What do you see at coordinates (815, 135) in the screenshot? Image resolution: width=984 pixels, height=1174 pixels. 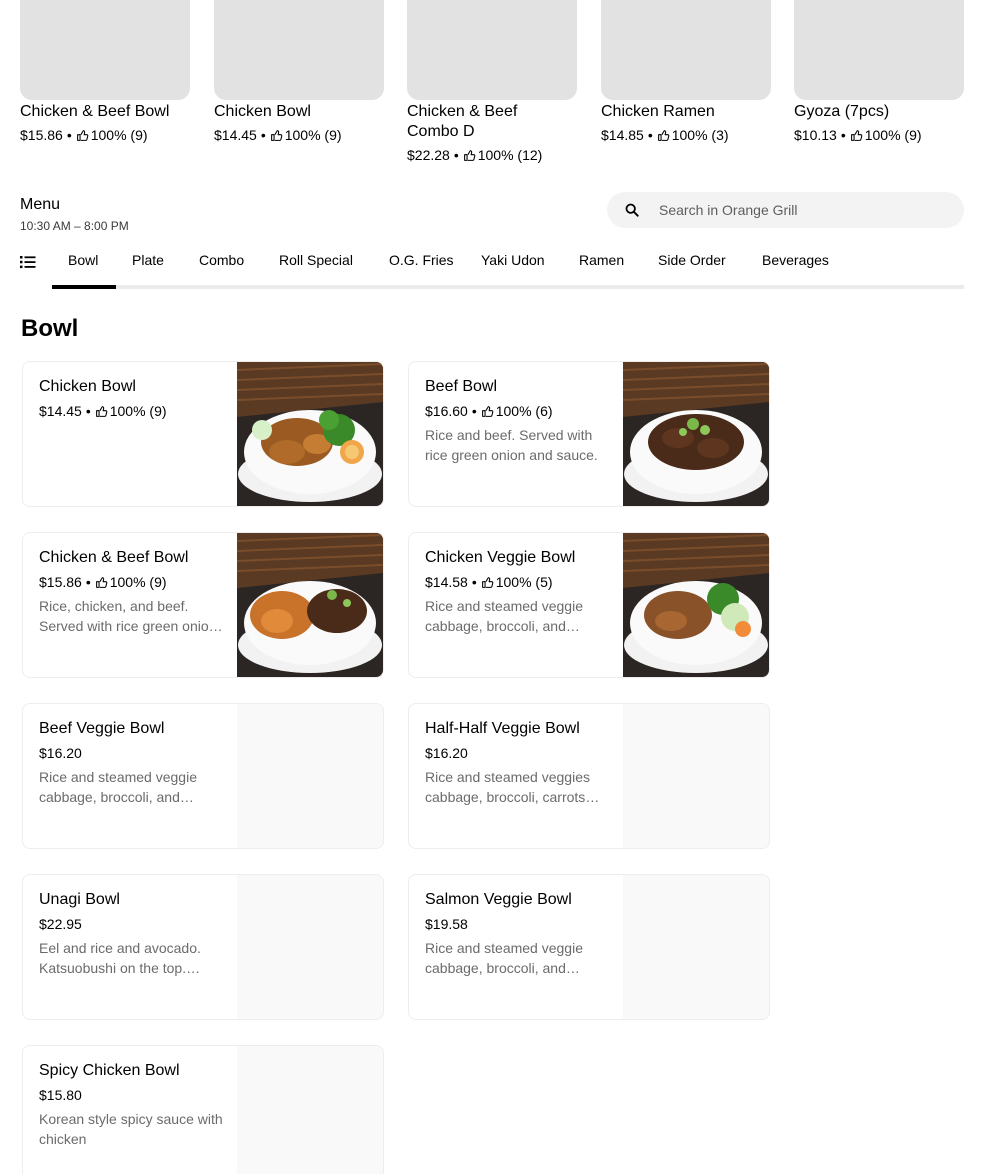 I see `featured-item-price: $10.13` at bounding box center [815, 135].